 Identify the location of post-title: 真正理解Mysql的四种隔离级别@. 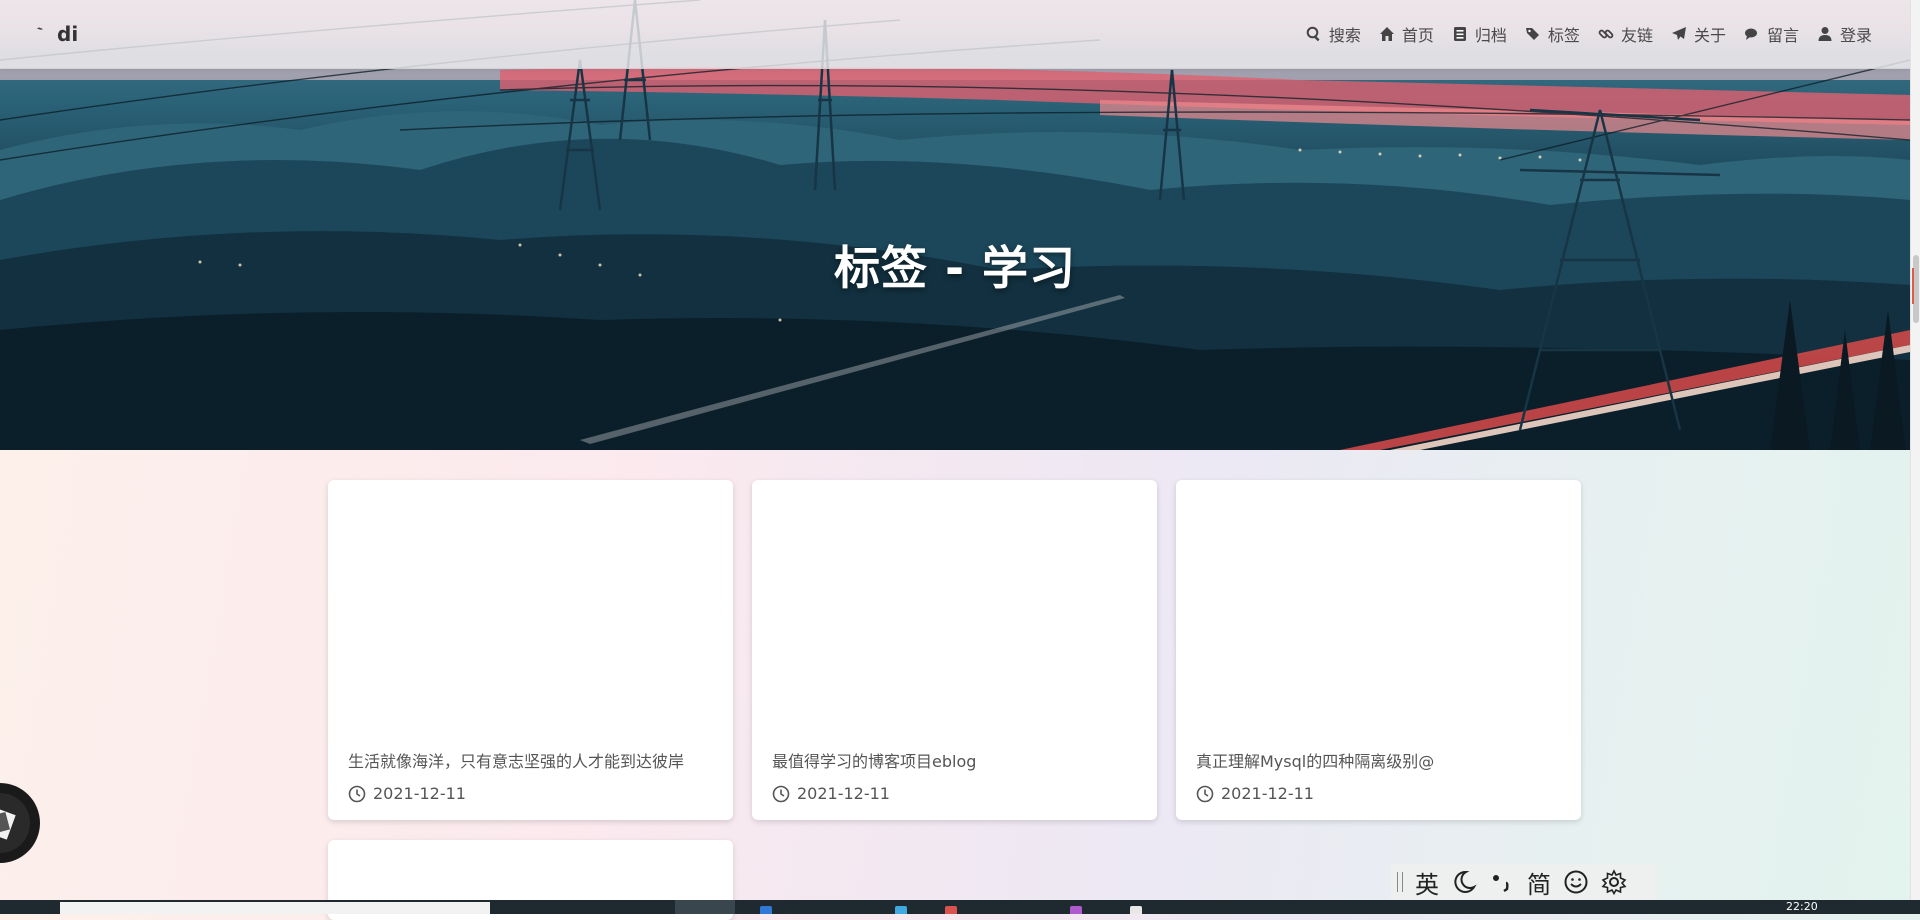
(1315, 760).